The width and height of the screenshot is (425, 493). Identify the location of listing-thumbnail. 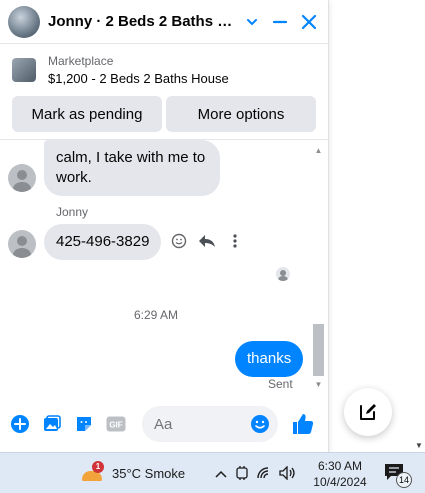
(24, 70).